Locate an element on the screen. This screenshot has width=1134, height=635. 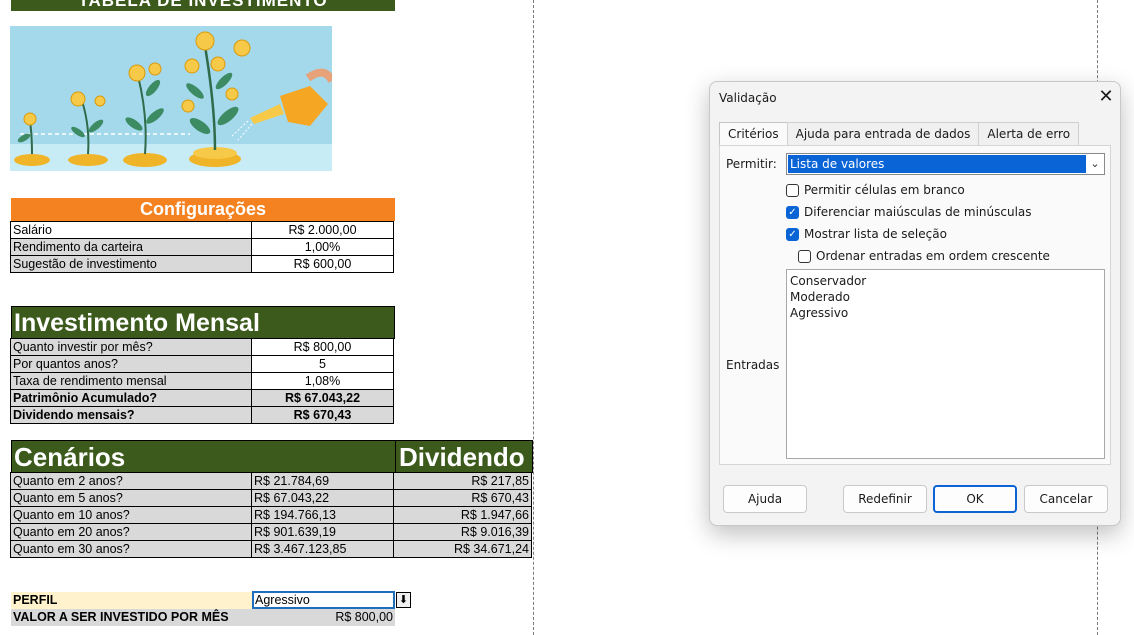
checkbox-blank-cells: Permitir células em branco is located at coordinates (875, 190).